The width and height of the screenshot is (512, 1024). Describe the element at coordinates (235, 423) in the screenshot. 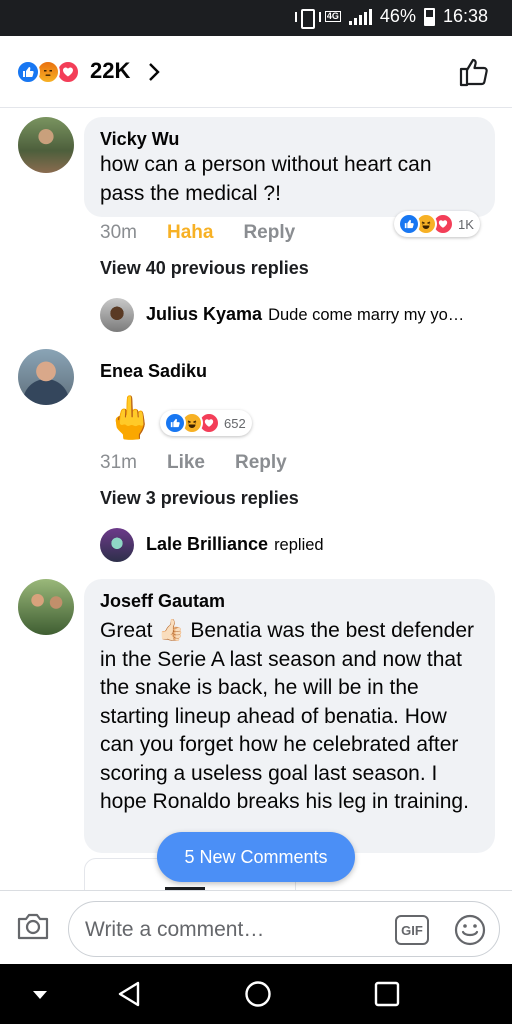

I see `reaction-count: 652` at that location.